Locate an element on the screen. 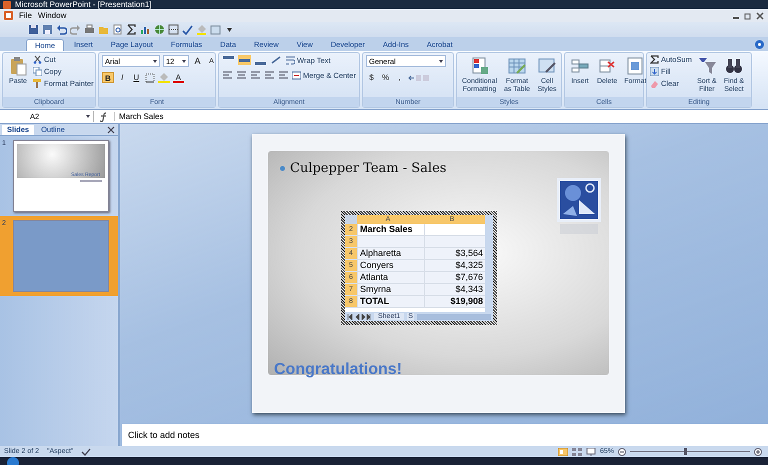 The image size is (768, 465). paintbrush-icon is located at coordinates (37, 83).